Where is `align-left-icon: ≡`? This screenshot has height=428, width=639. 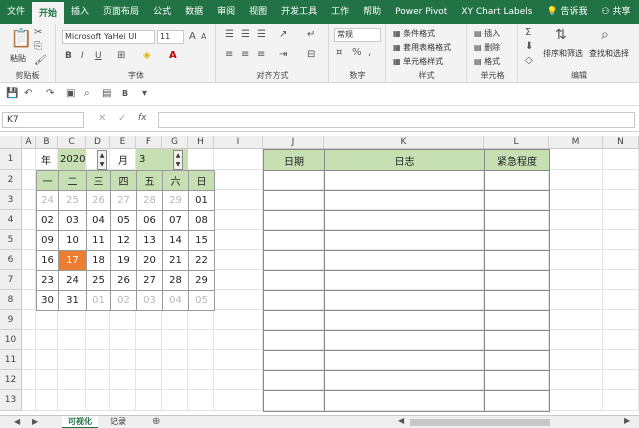
align-left-icon: ≡ is located at coordinates (229, 55).